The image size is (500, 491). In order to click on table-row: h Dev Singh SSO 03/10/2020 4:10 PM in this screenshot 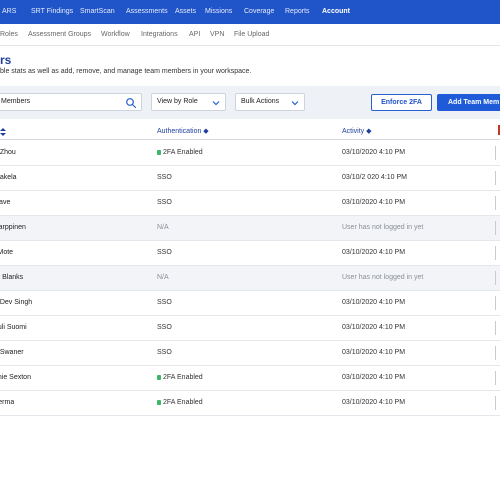, I will do `click(250, 303)`.